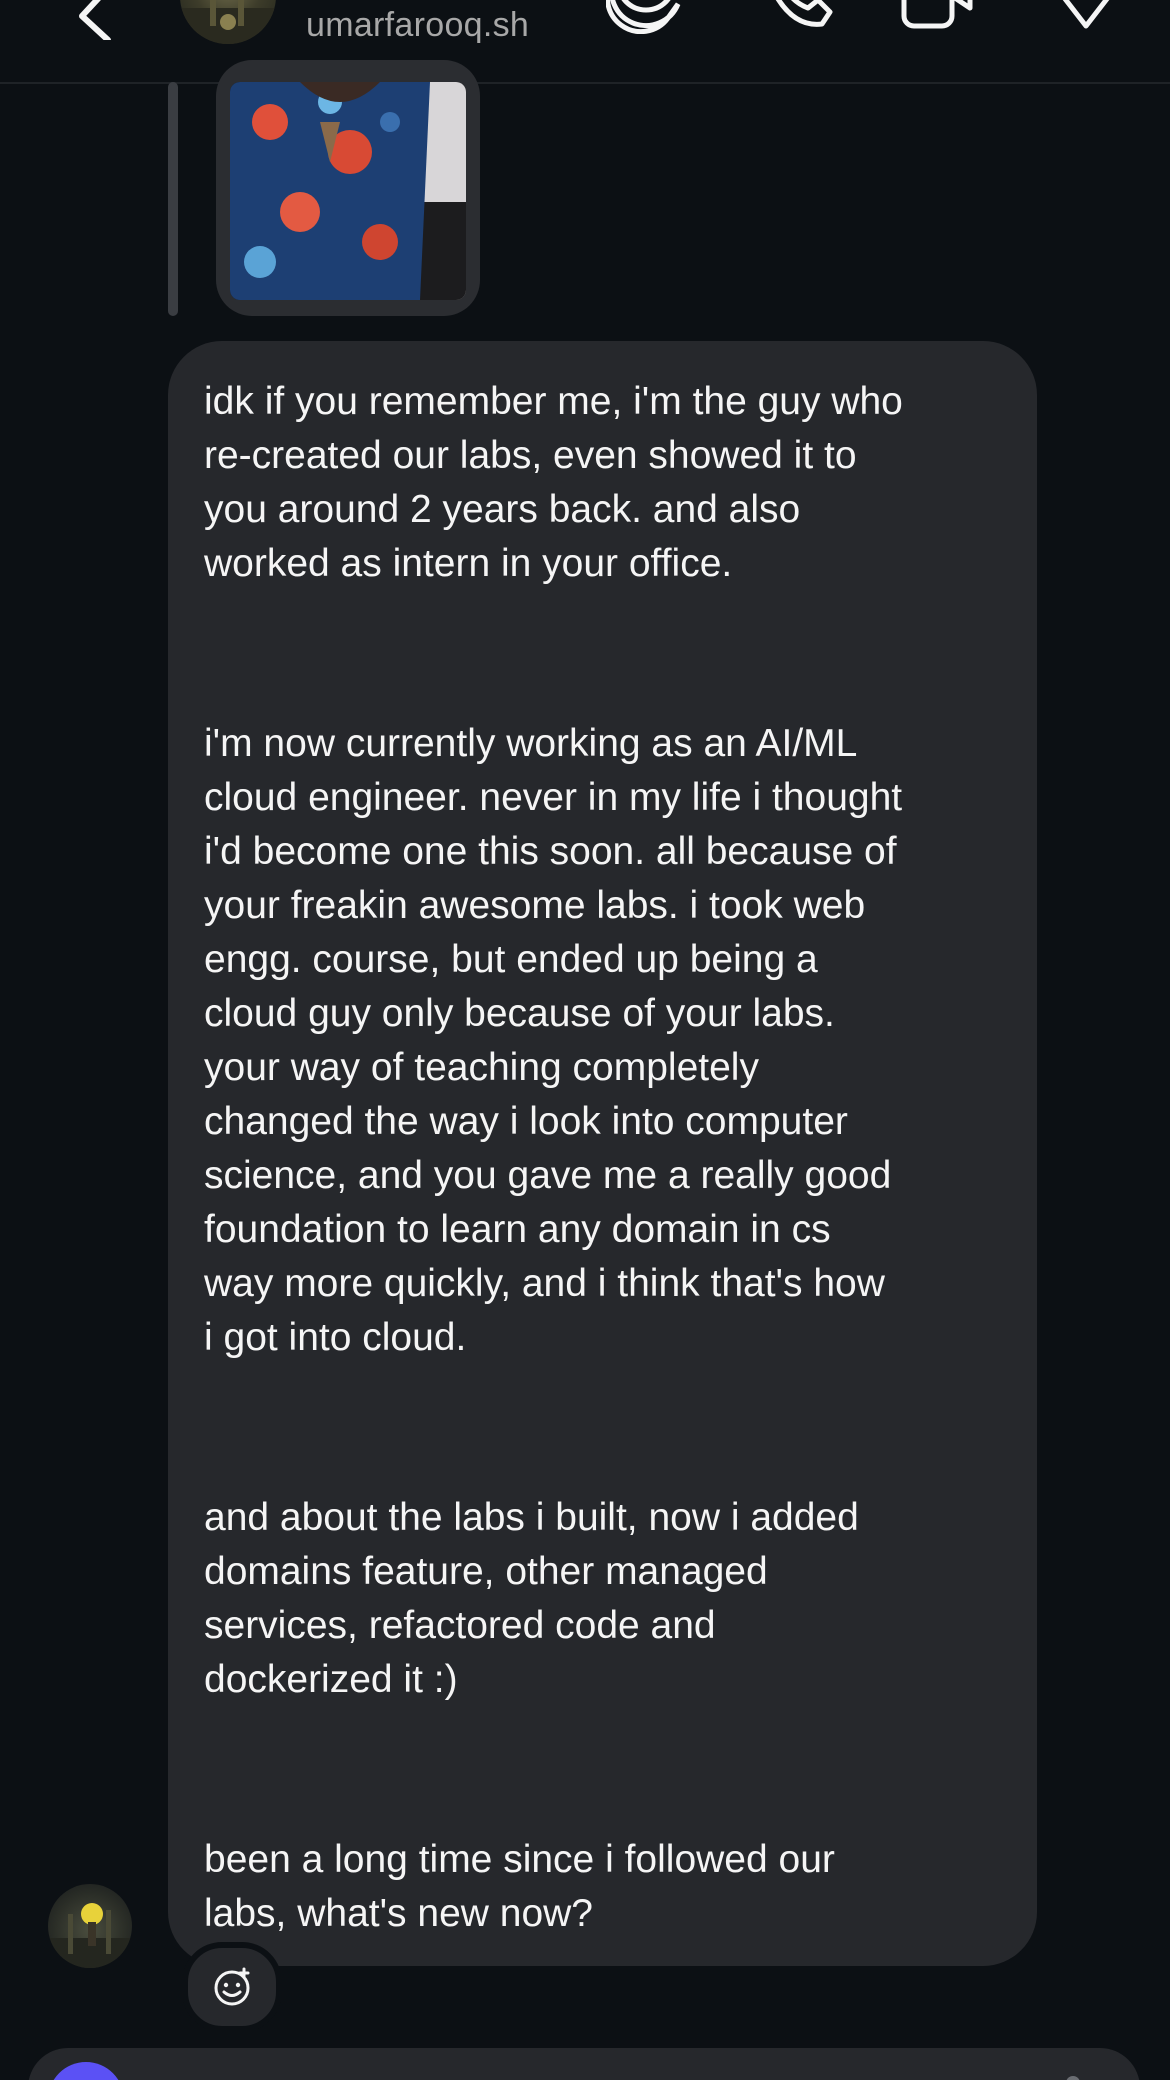 The height and width of the screenshot is (2080, 1170). What do you see at coordinates (86, 2071) in the screenshot?
I see `camera-button` at bounding box center [86, 2071].